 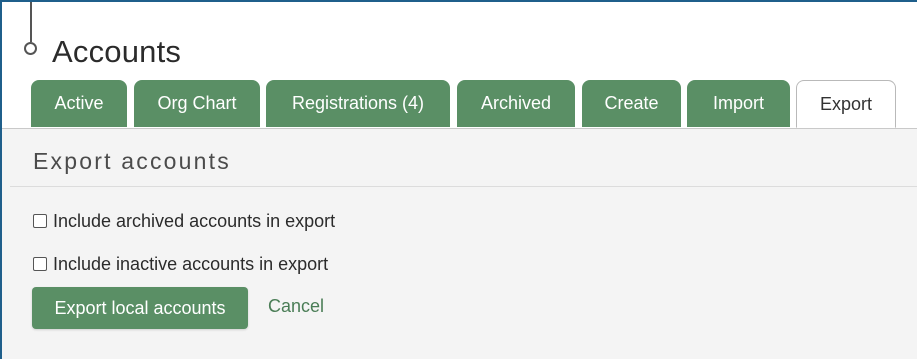 I want to click on include-inactive-label: Include inactive accounts in export, so click(x=190, y=264).